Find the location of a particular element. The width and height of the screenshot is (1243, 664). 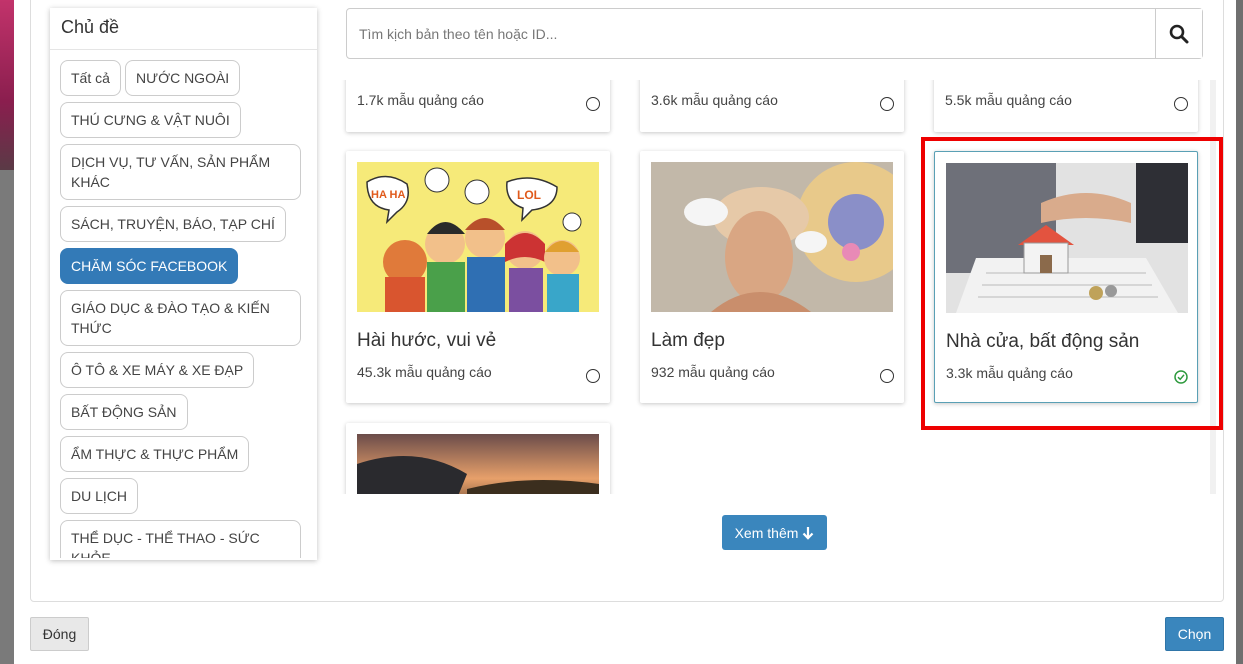

topic-card: 1.7k mẫu quảng cáo is located at coordinates (478, 106).